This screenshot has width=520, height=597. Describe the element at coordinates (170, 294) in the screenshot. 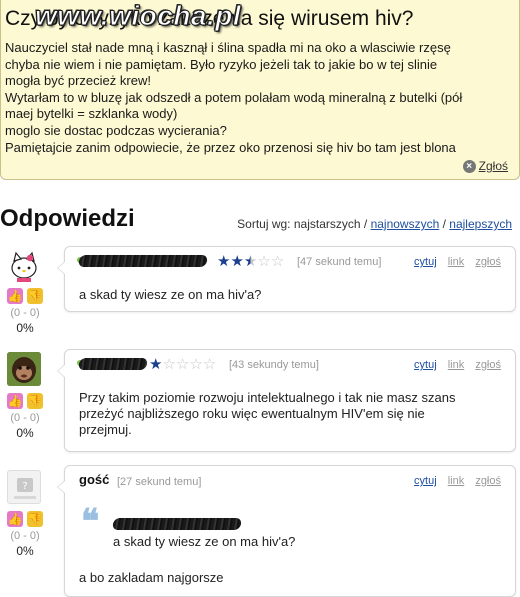

I see `answer-text: a skad ty wiesz ze on ma hiv'a?` at that location.